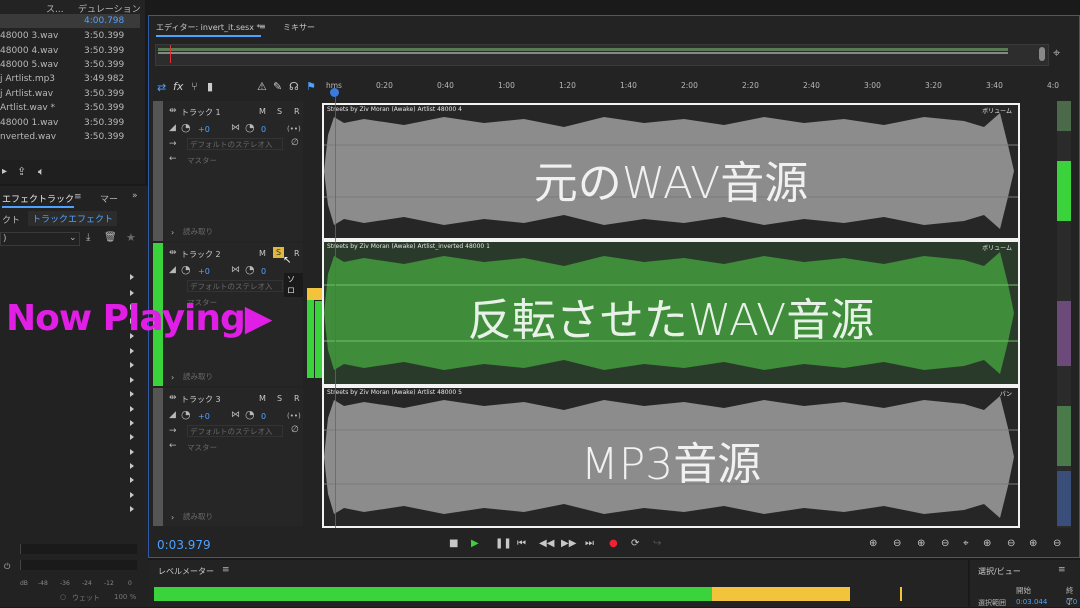 The width and height of the screenshot is (1080, 608). I want to click on fast-forward-icon: ▶▶, so click(568, 543).